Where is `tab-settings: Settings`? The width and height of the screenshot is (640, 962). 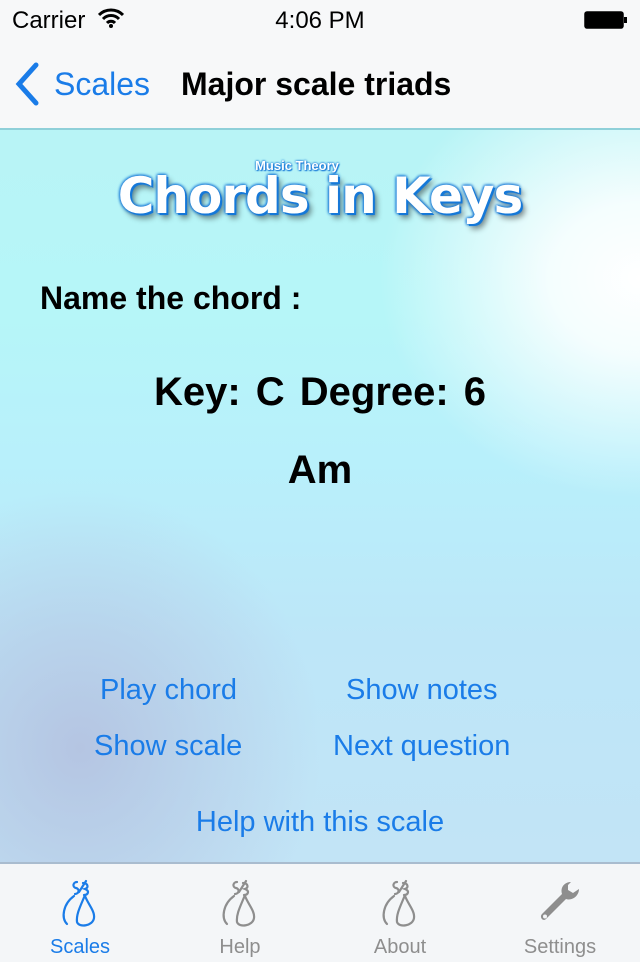 tab-settings: Settings is located at coordinates (560, 913).